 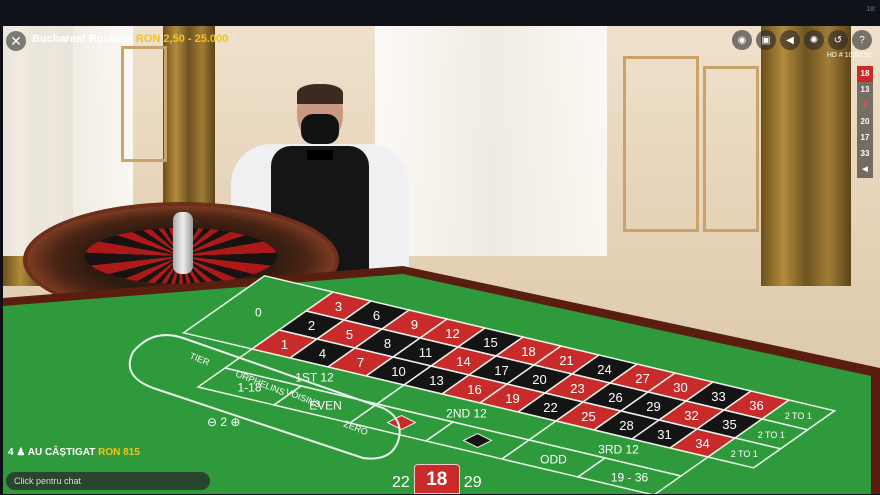 I want to click on settings-icon: ✺, so click(x=814, y=40).